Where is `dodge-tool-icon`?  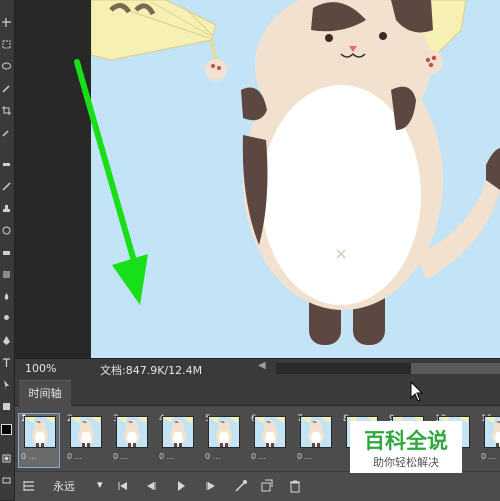
dodge-tool-icon is located at coordinates (6, 318).